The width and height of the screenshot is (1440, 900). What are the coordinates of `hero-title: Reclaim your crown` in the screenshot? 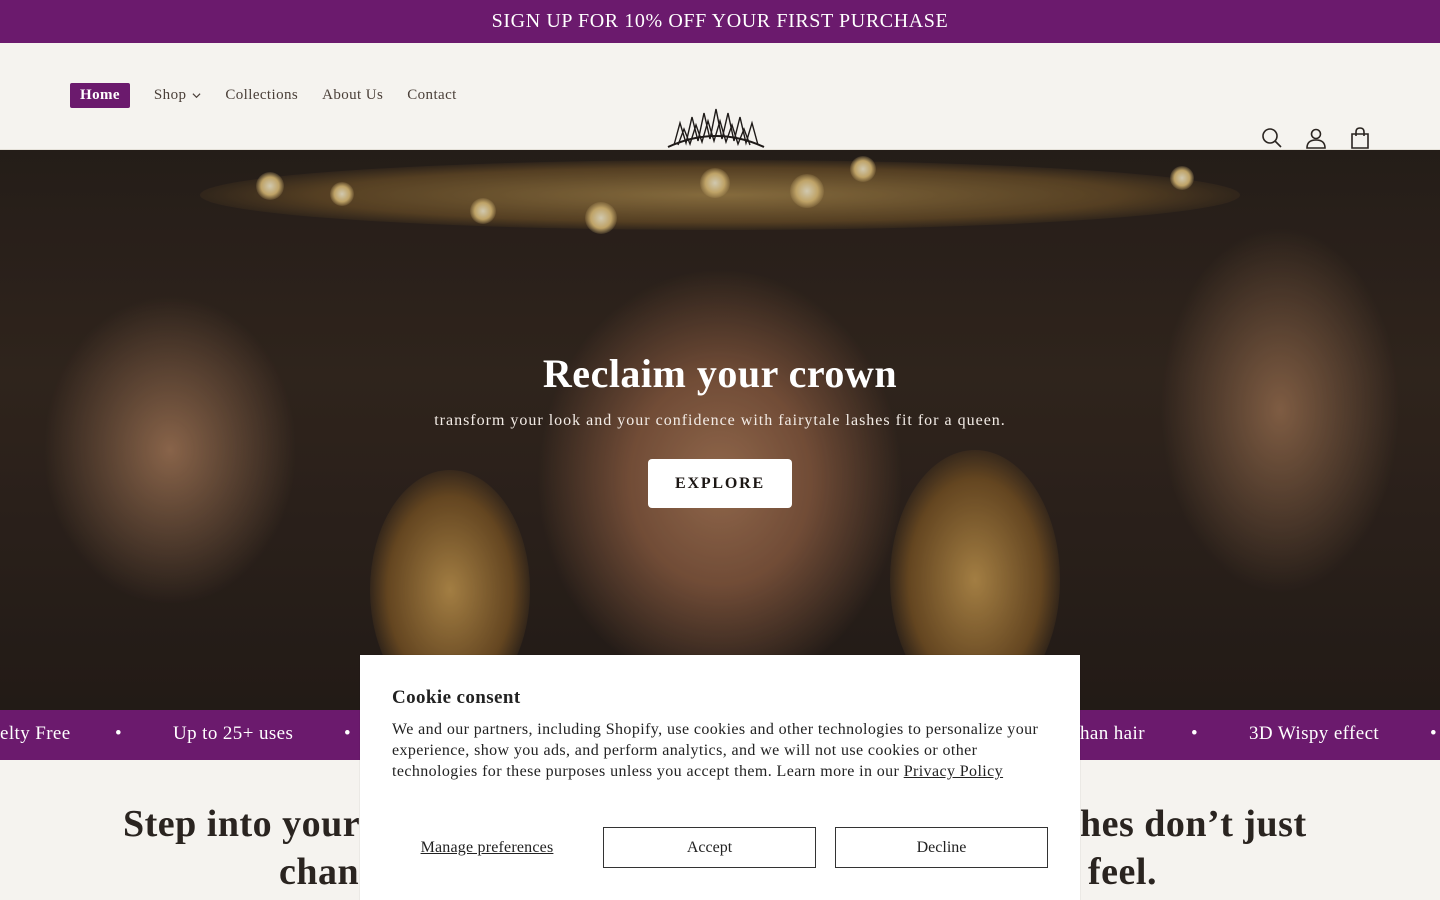 It's located at (720, 373).